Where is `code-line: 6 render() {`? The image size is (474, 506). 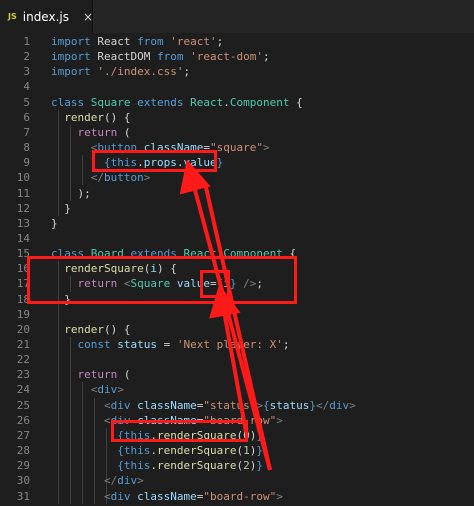
code-line: 6 render() { is located at coordinates (237, 117).